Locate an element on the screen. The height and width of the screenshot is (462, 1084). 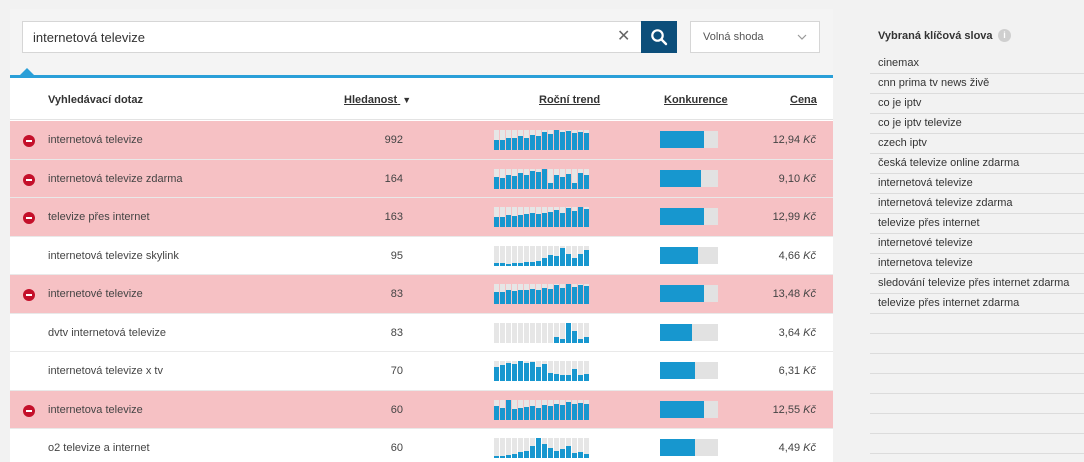
keyword-item: internetová televize is located at coordinates (977, 184).